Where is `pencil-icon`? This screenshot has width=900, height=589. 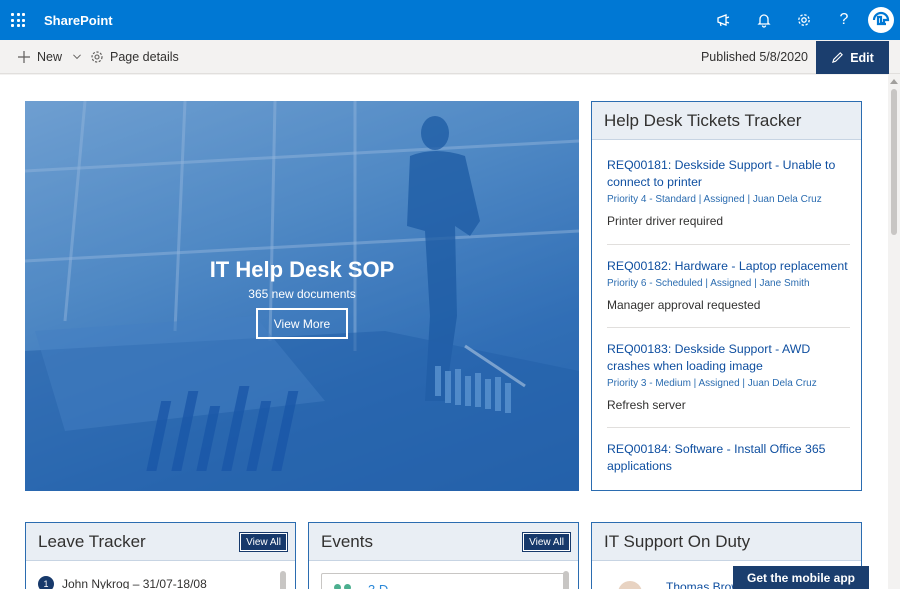
pencil-icon is located at coordinates (838, 58).